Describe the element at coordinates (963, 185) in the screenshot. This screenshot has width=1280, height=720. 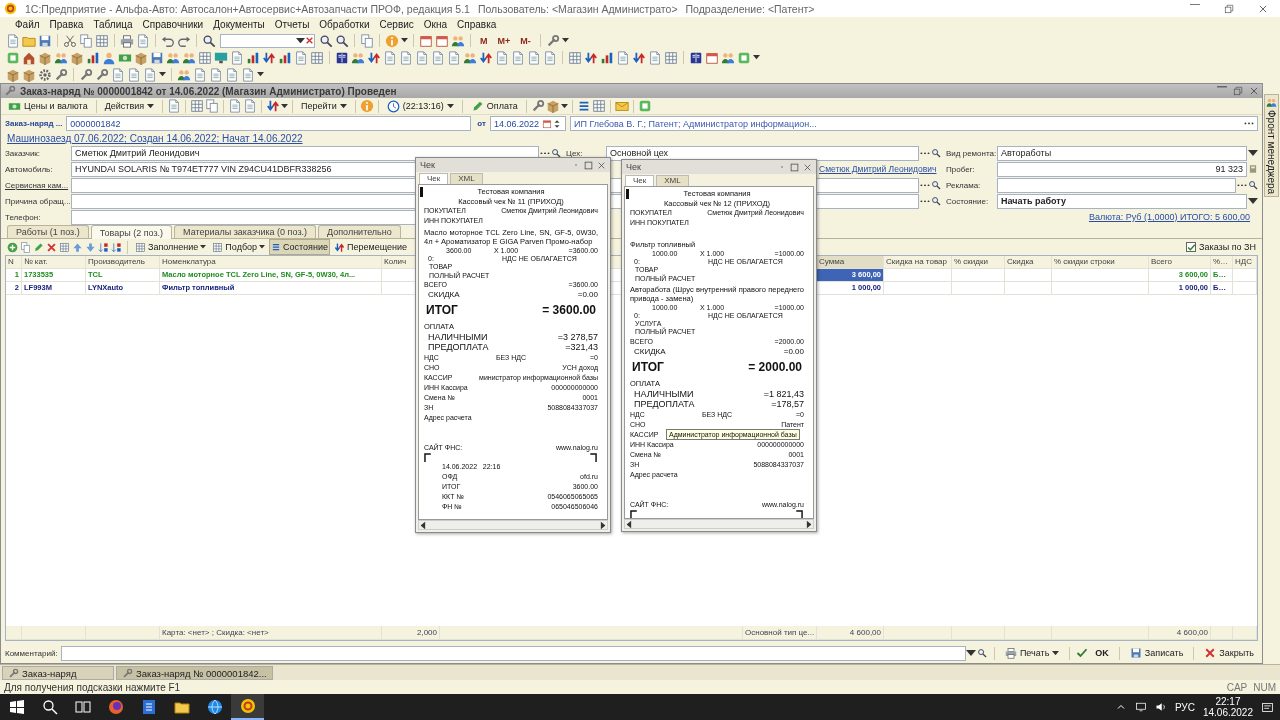
I see `field-label: Реклама:` at that location.